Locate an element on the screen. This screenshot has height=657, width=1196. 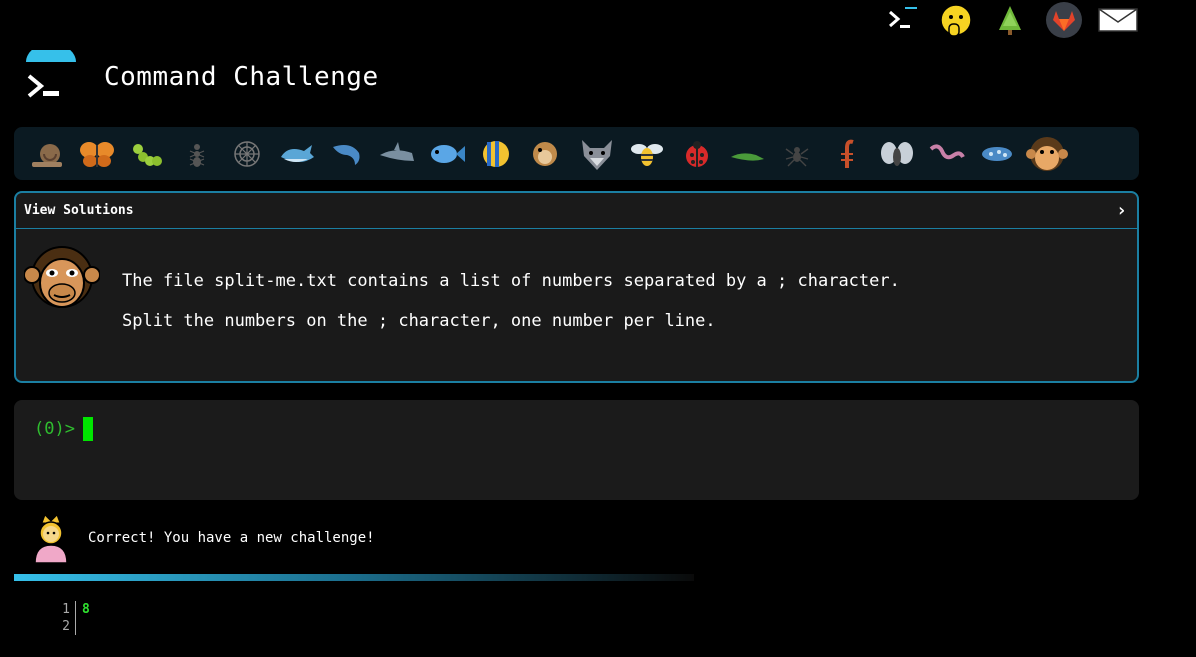
ladybug-icon is located at coordinates (697, 153).